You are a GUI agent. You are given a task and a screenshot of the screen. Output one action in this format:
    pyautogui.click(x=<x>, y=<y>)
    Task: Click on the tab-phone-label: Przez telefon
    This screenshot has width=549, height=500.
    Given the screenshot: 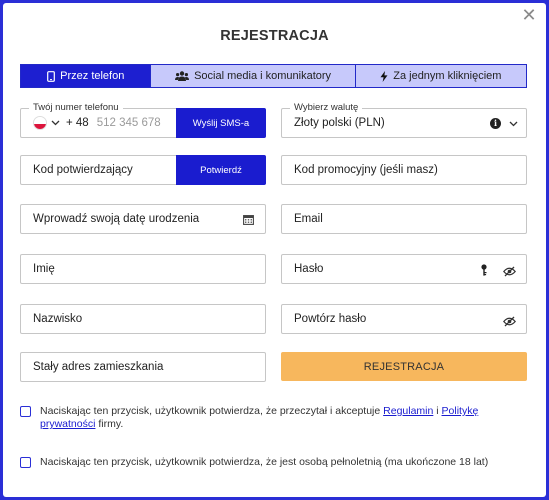 What is the action you would take?
    pyautogui.click(x=92, y=76)
    